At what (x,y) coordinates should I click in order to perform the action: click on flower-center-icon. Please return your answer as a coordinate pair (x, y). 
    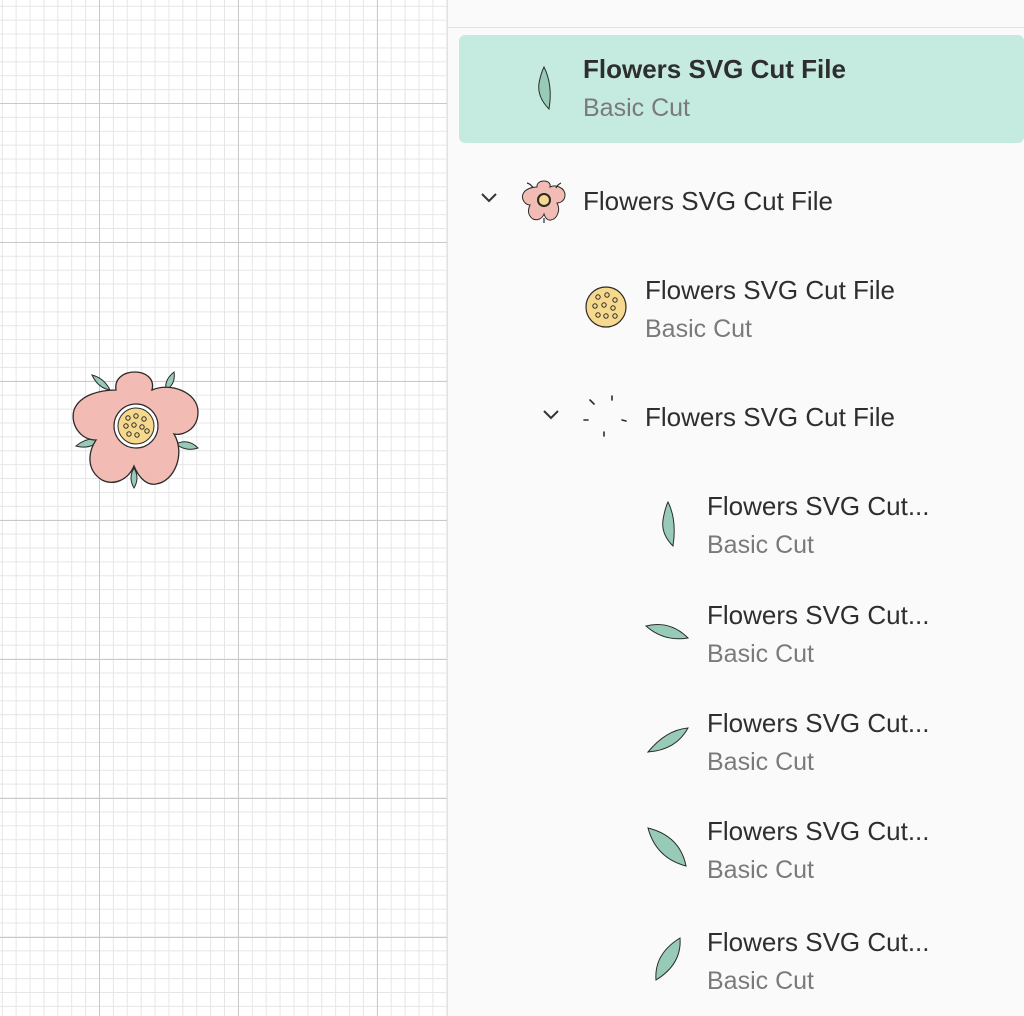
    Looking at the image, I should click on (606, 307).